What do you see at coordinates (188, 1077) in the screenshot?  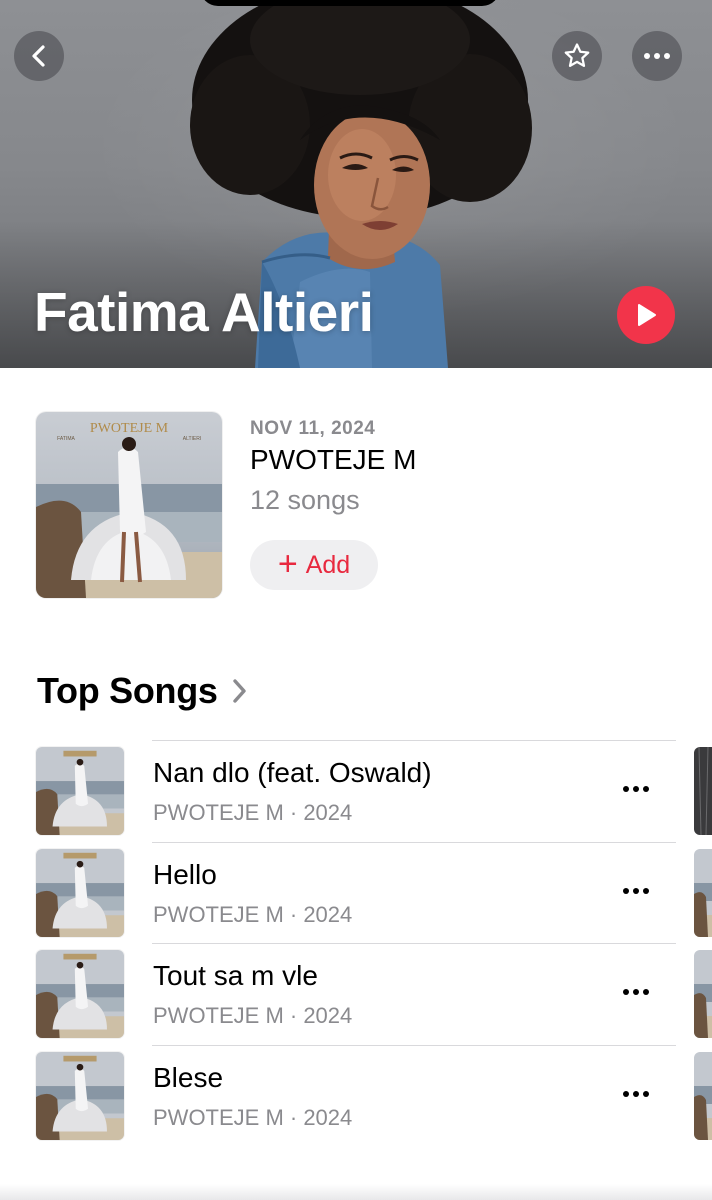 I see `song-title: Blese` at bounding box center [188, 1077].